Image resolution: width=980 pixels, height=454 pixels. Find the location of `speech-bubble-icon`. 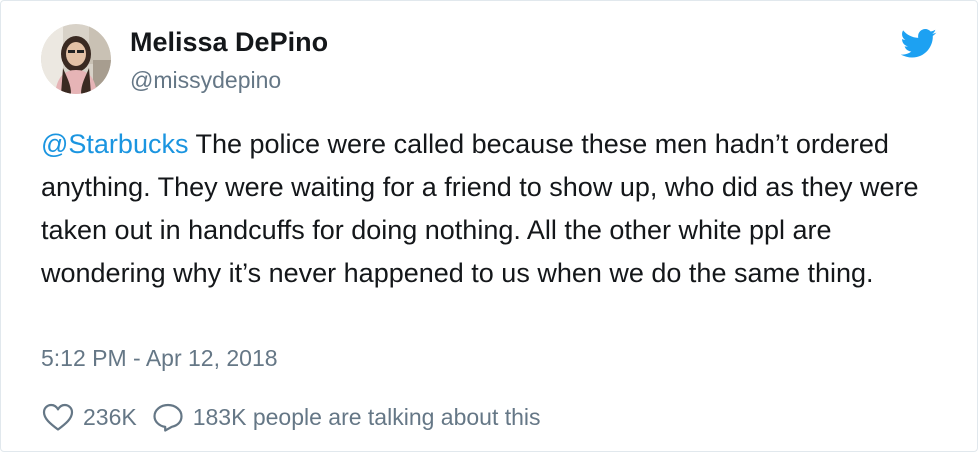

speech-bubble-icon is located at coordinates (168, 417).